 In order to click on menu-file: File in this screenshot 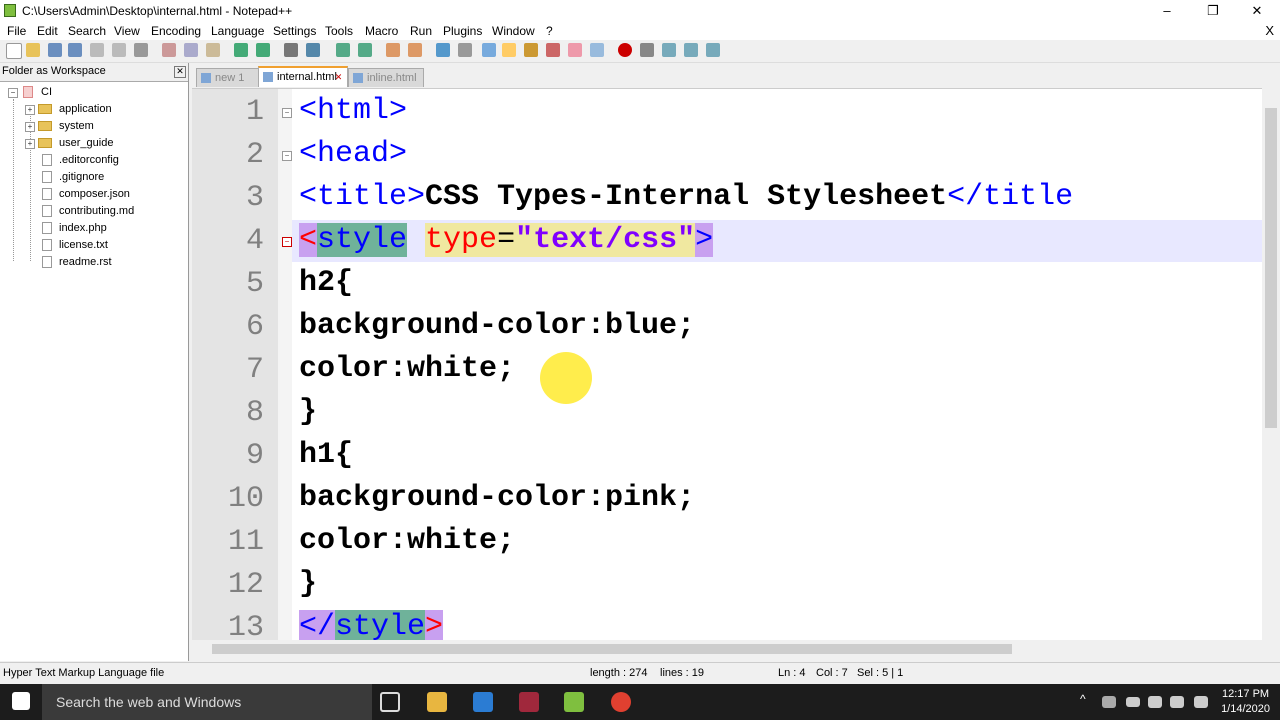, I will do `click(16, 31)`.